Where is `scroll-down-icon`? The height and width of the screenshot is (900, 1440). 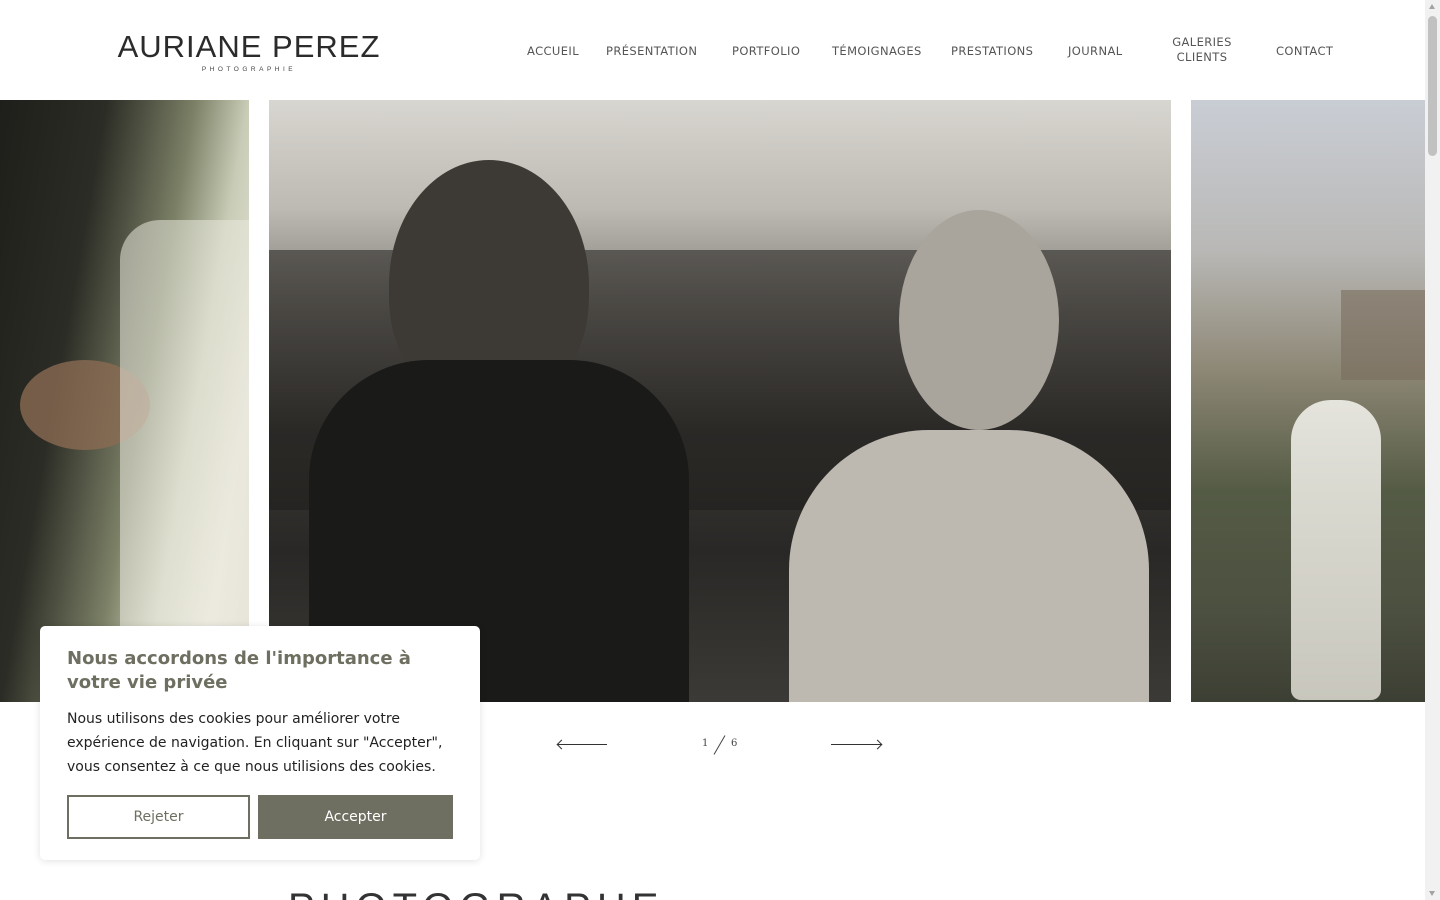
scroll-down-icon is located at coordinates (1432, 893).